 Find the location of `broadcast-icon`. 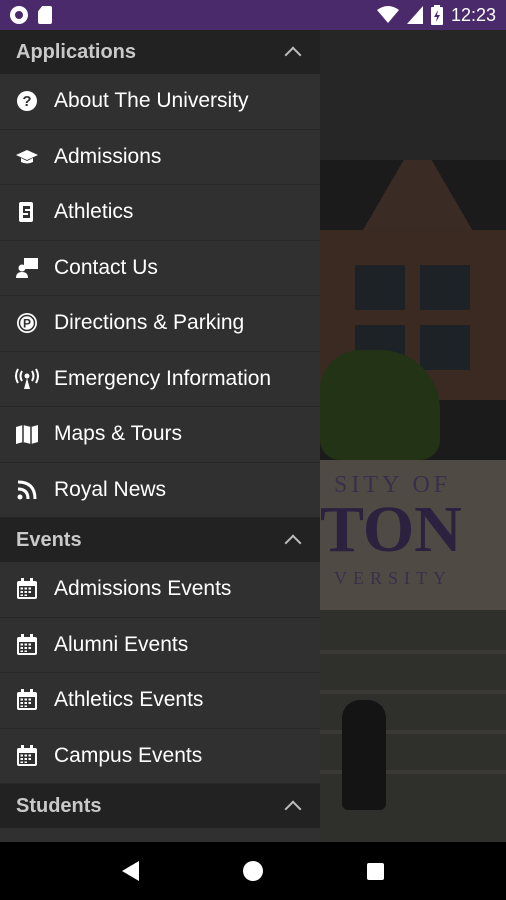

broadcast-icon is located at coordinates (27, 379).